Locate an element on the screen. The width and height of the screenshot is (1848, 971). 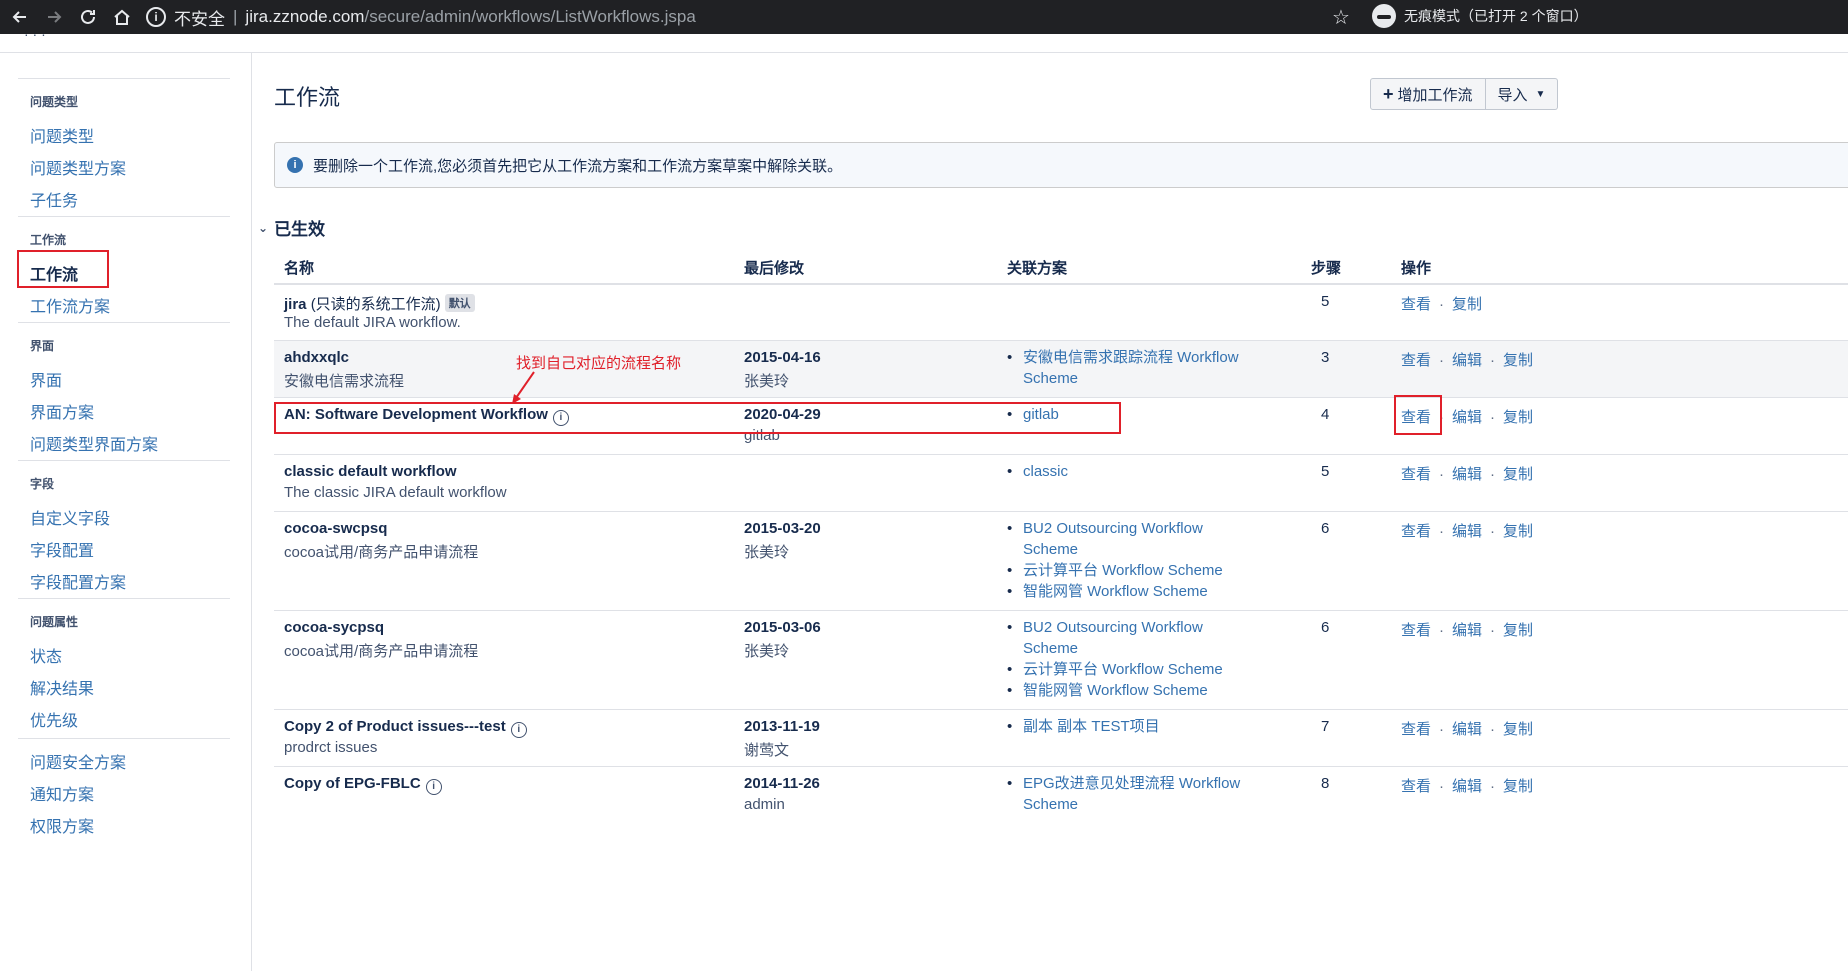
incognito-icon is located at coordinates (1384, 16).